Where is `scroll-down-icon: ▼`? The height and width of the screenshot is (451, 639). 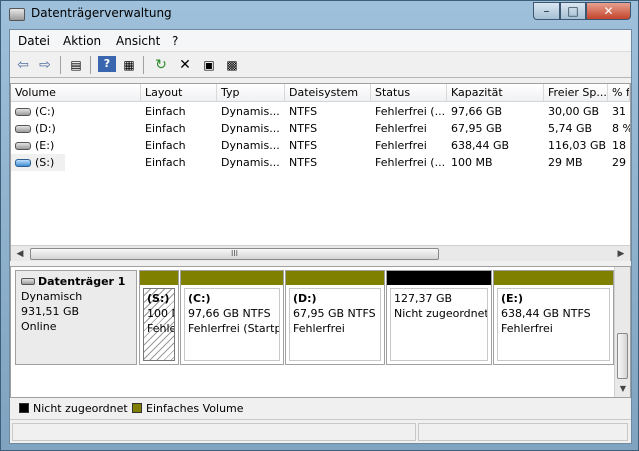 scroll-down-icon: ▼ is located at coordinates (623, 389).